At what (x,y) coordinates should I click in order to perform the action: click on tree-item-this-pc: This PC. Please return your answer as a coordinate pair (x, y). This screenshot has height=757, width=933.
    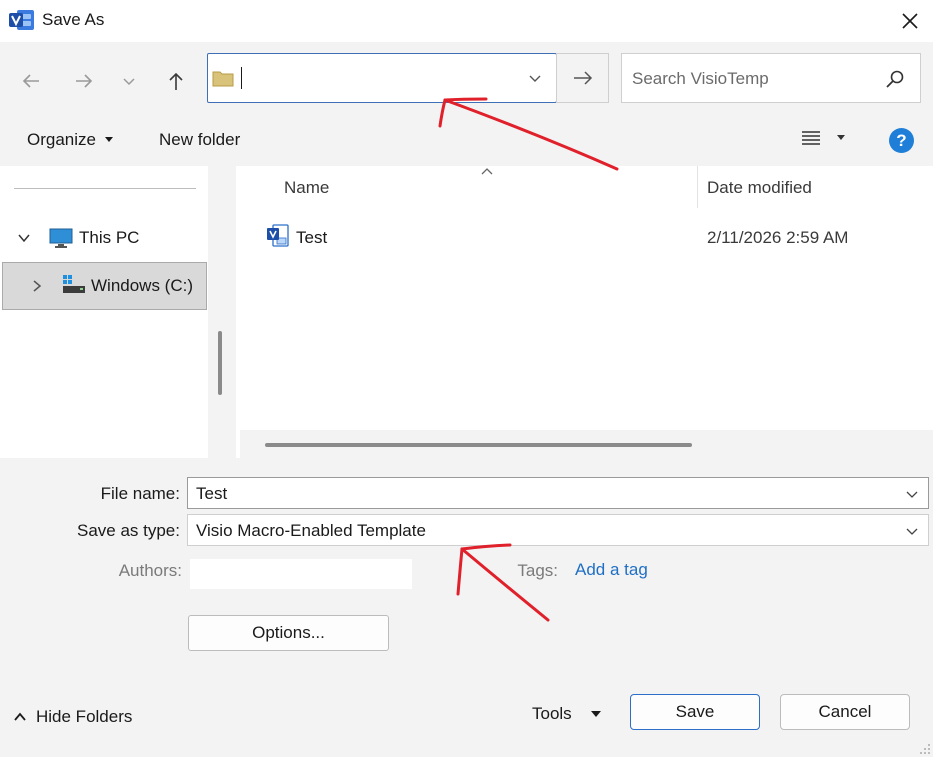
    Looking at the image, I should click on (104, 238).